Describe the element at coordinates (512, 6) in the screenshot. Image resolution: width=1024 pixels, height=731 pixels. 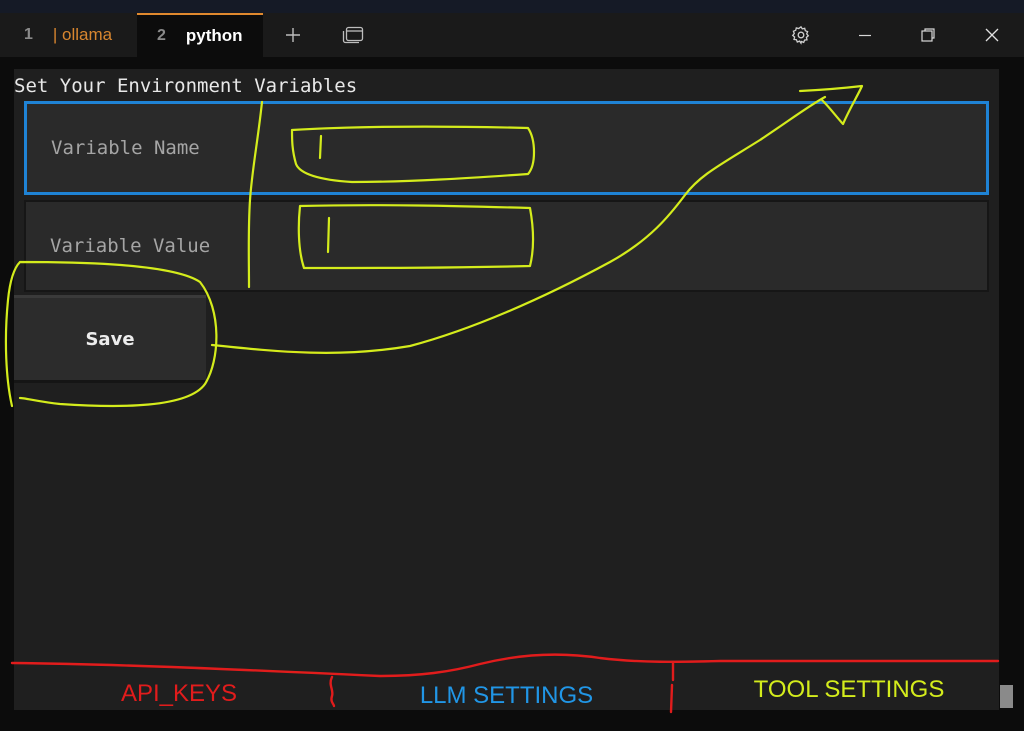
I see `window-top-strip` at that location.